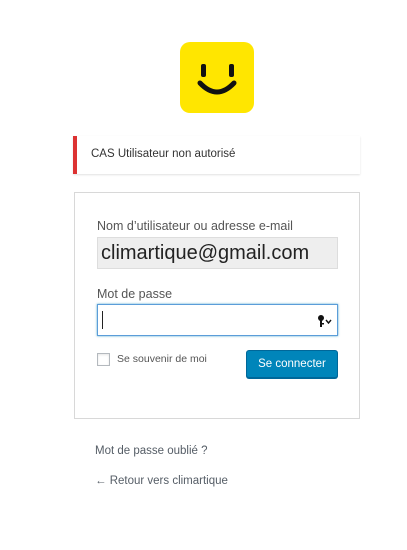  I want to click on back-to-site-link: ← Retour vers climartique, so click(161, 481).